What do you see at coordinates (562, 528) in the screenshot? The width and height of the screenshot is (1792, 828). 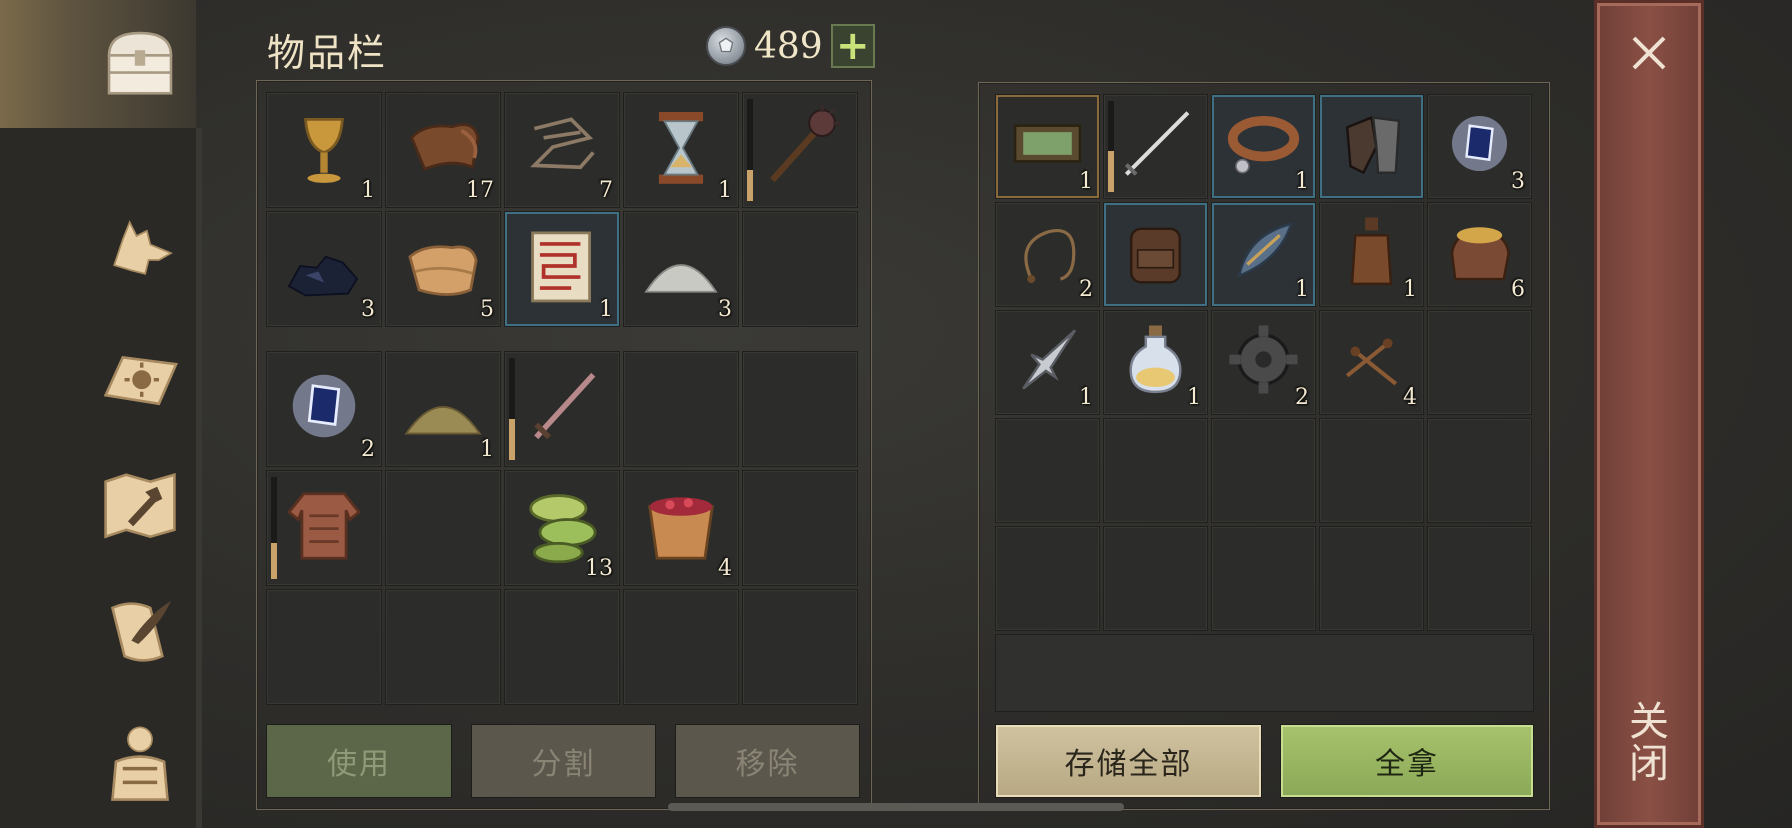 I see `inventory-slot: 13` at bounding box center [562, 528].